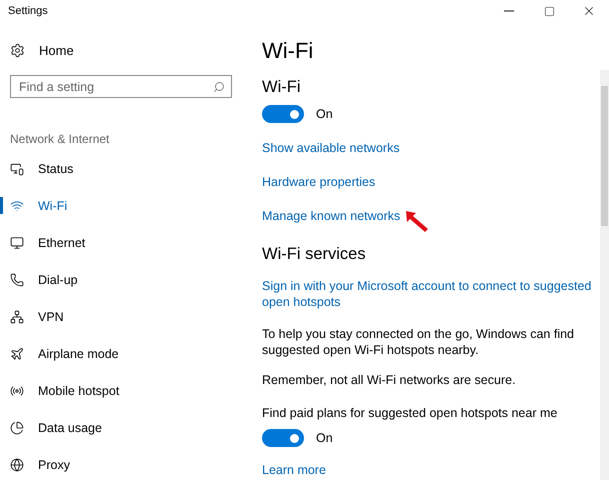 This screenshot has width=609, height=480. Describe the element at coordinates (17, 391) in the screenshot. I see `antenna-icon` at that location.